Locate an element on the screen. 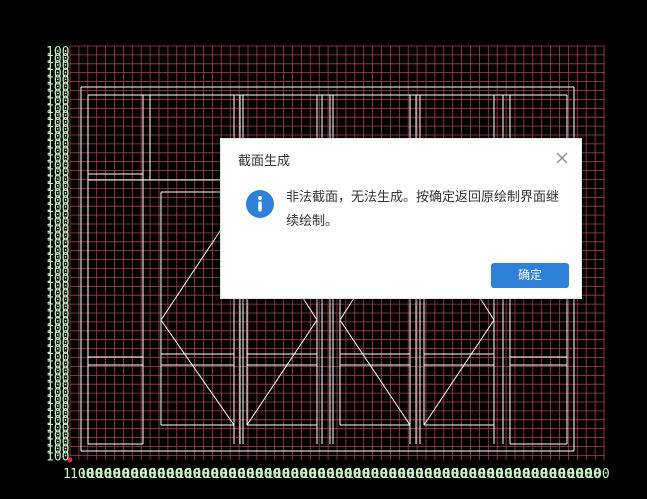 The width and height of the screenshot is (647, 499). close-icon is located at coordinates (562, 158).